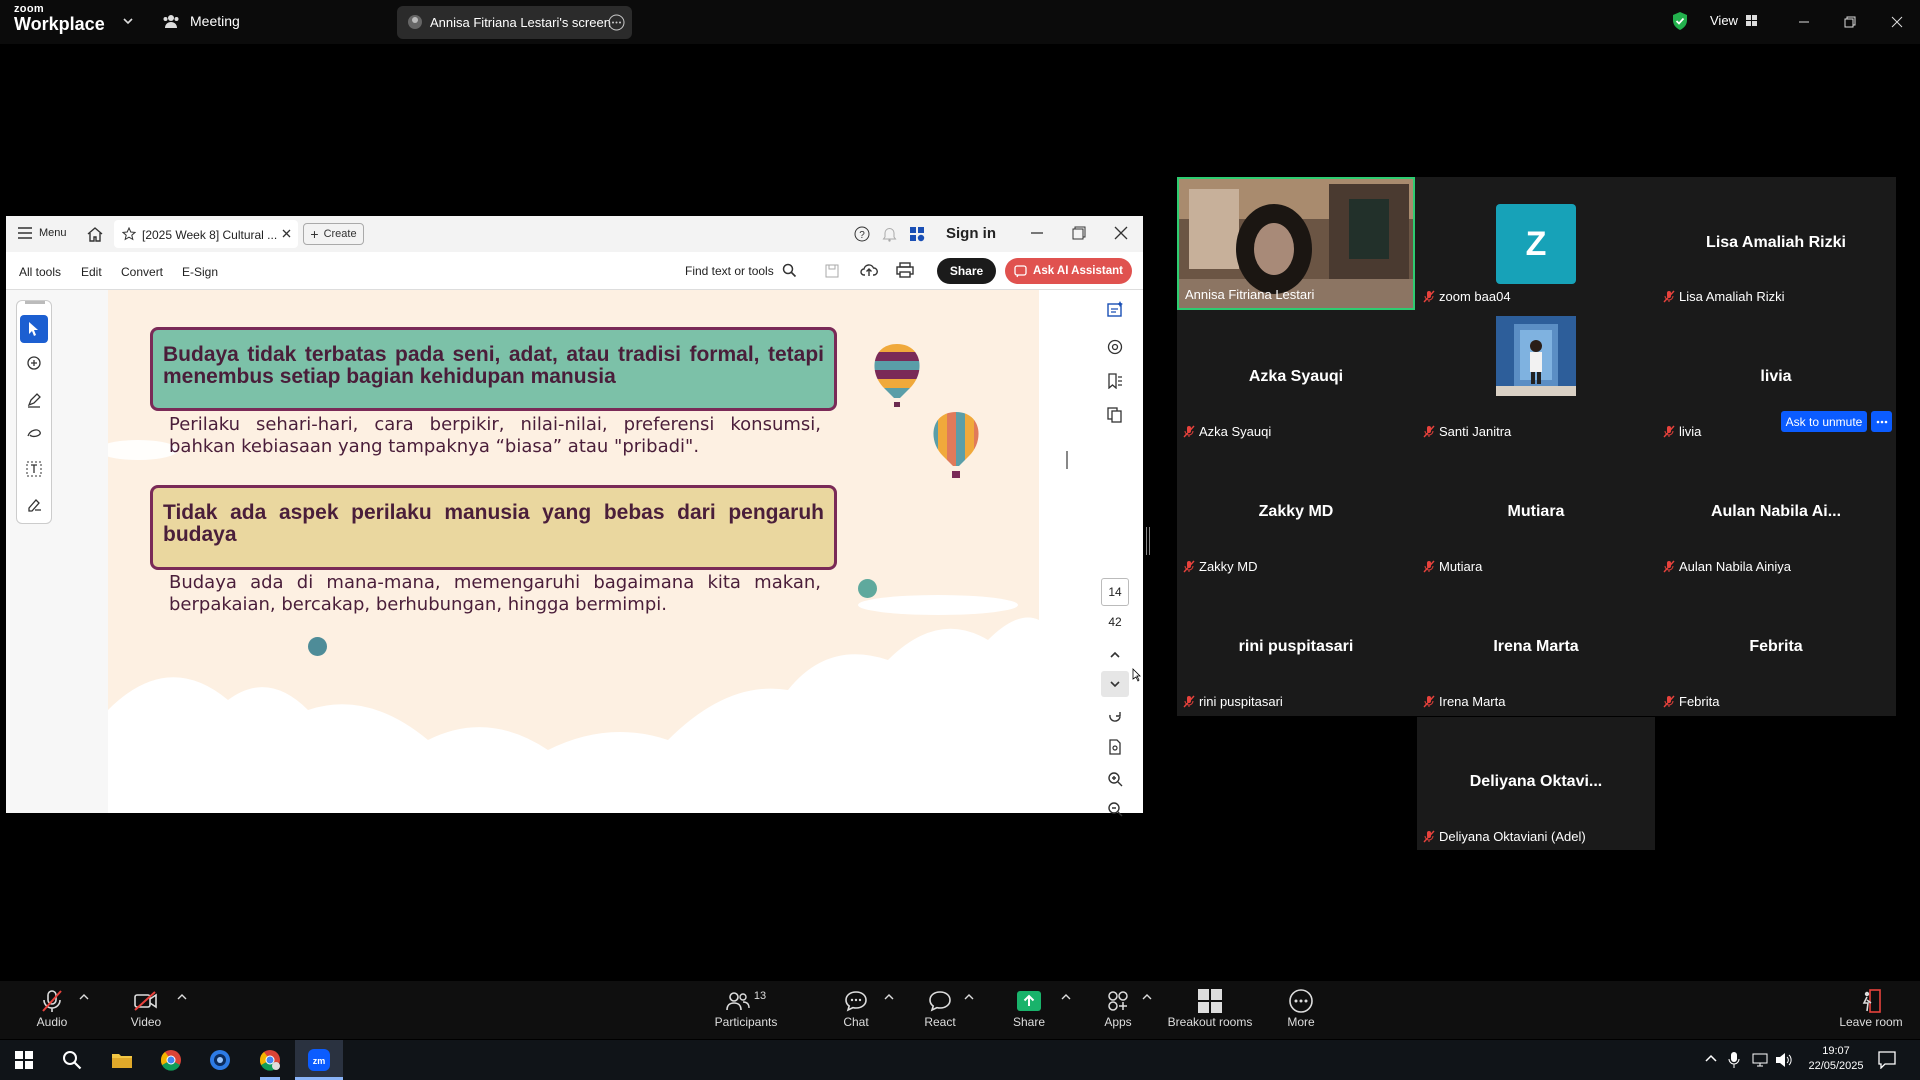  Describe the element at coordinates (220, 1060) in the screenshot. I see `app-icon` at that location.